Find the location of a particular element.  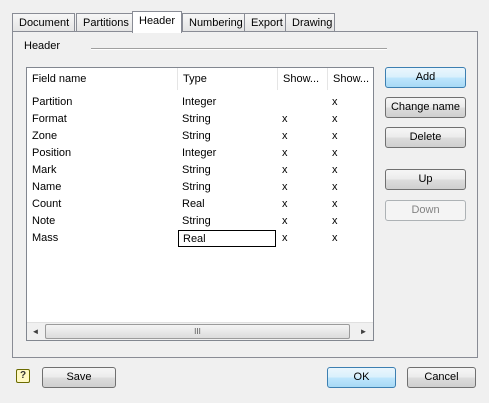

ok-button: OK is located at coordinates (361, 377).